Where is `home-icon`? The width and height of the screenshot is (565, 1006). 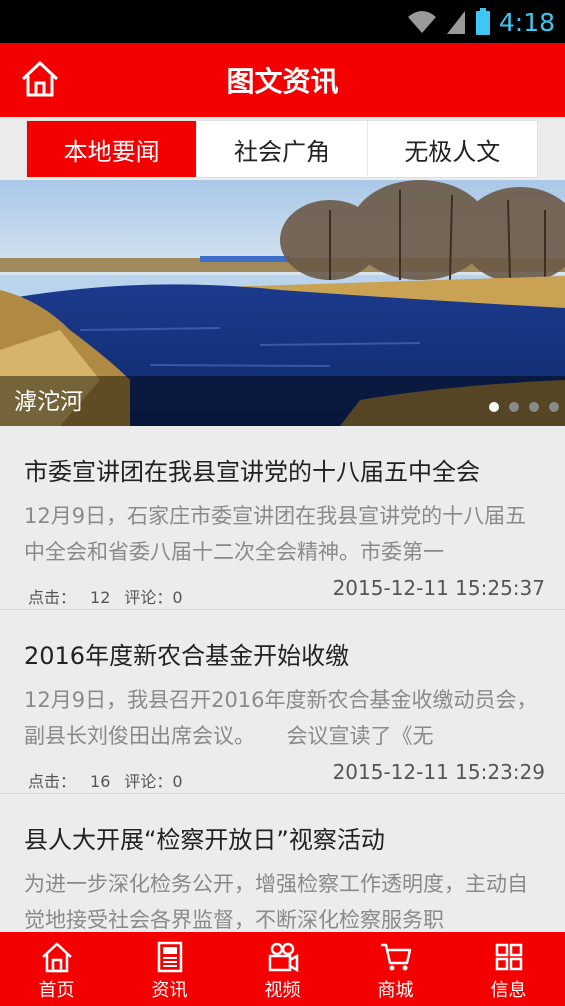 home-icon is located at coordinates (56, 957).